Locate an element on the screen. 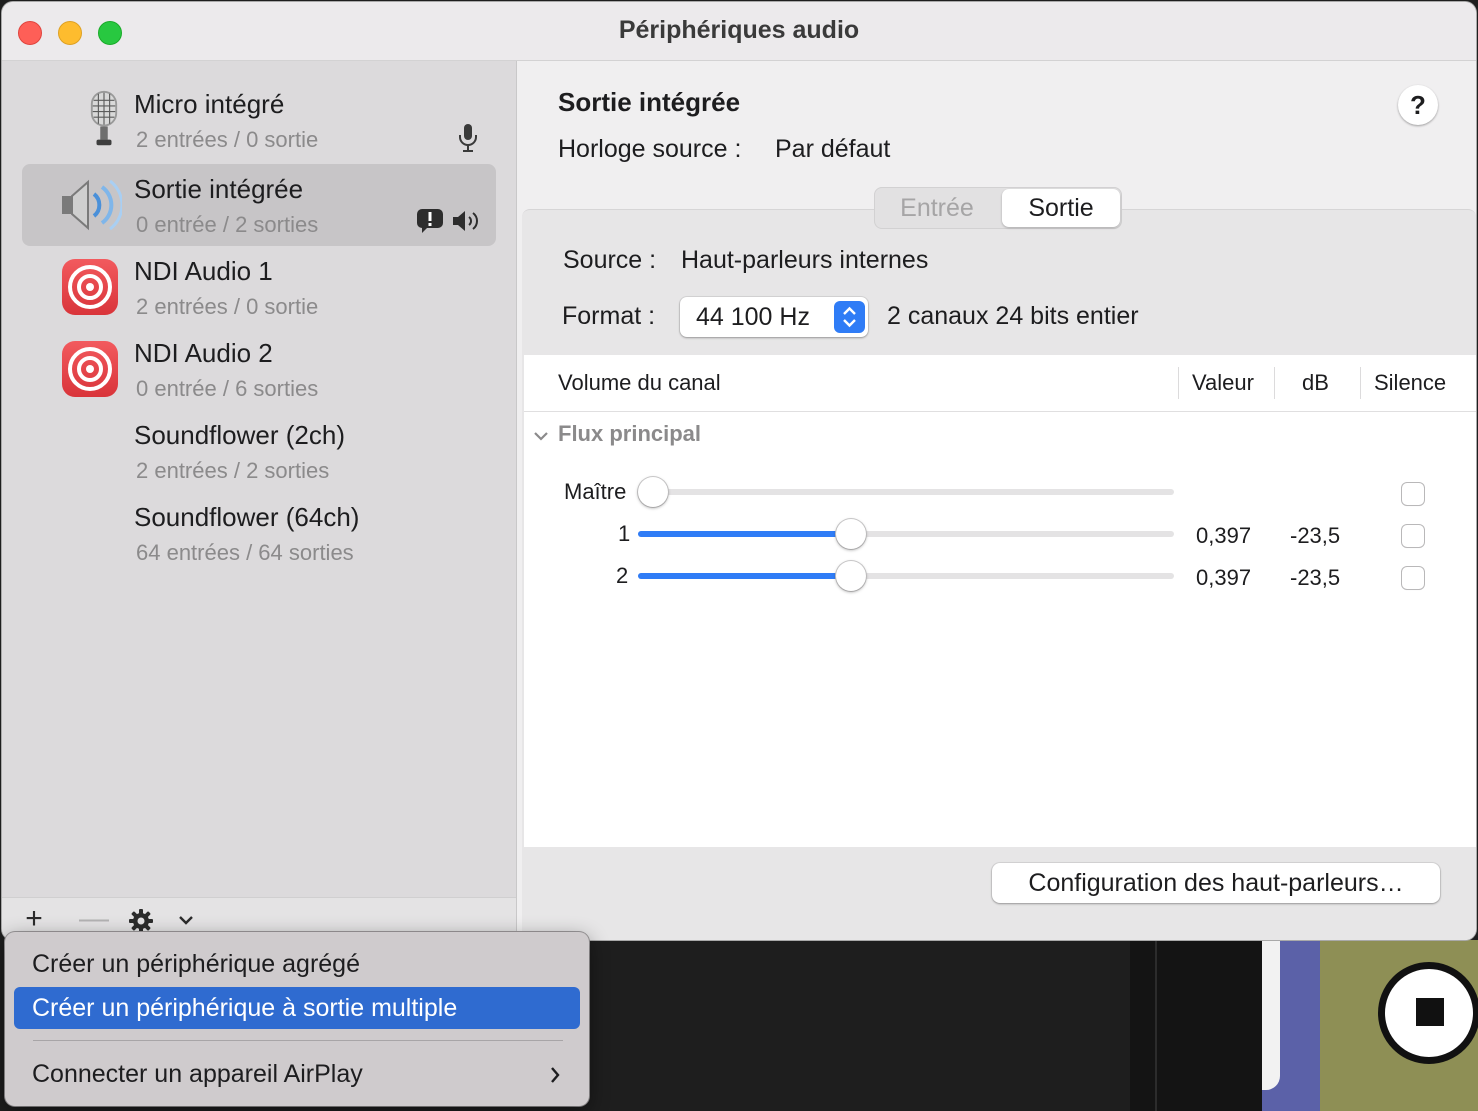 Image resolution: width=1478 pixels, height=1111 pixels. title-bar: Périphériques audio is located at coordinates (739, 31).